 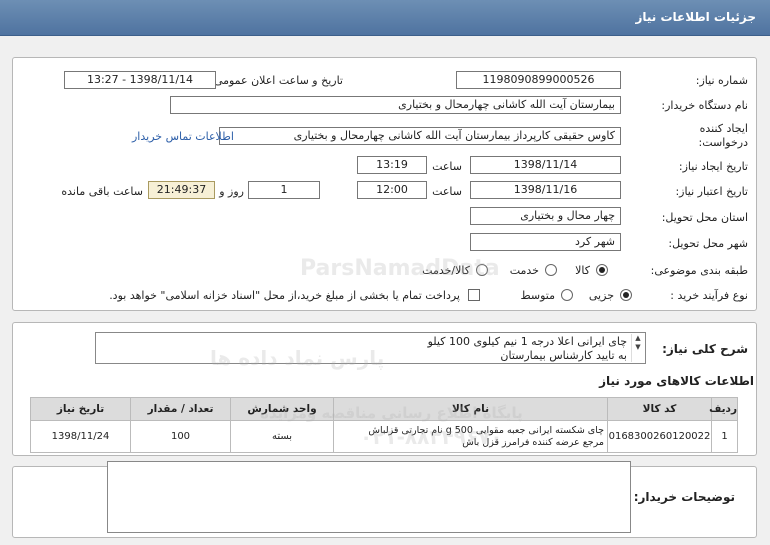 I want to click on announce-label: تاریخ و ساعت اعلان عمومی:, so click(x=276, y=80).